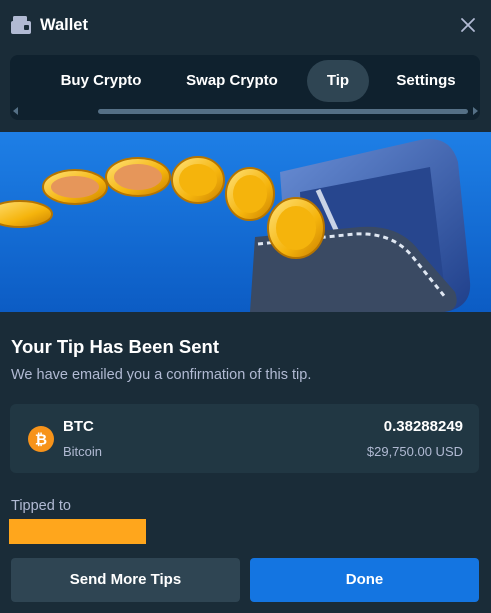 The height and width of the screenshot is (613, 491). I want to click on scroll-right-arrow-icon, so click(475, 111).